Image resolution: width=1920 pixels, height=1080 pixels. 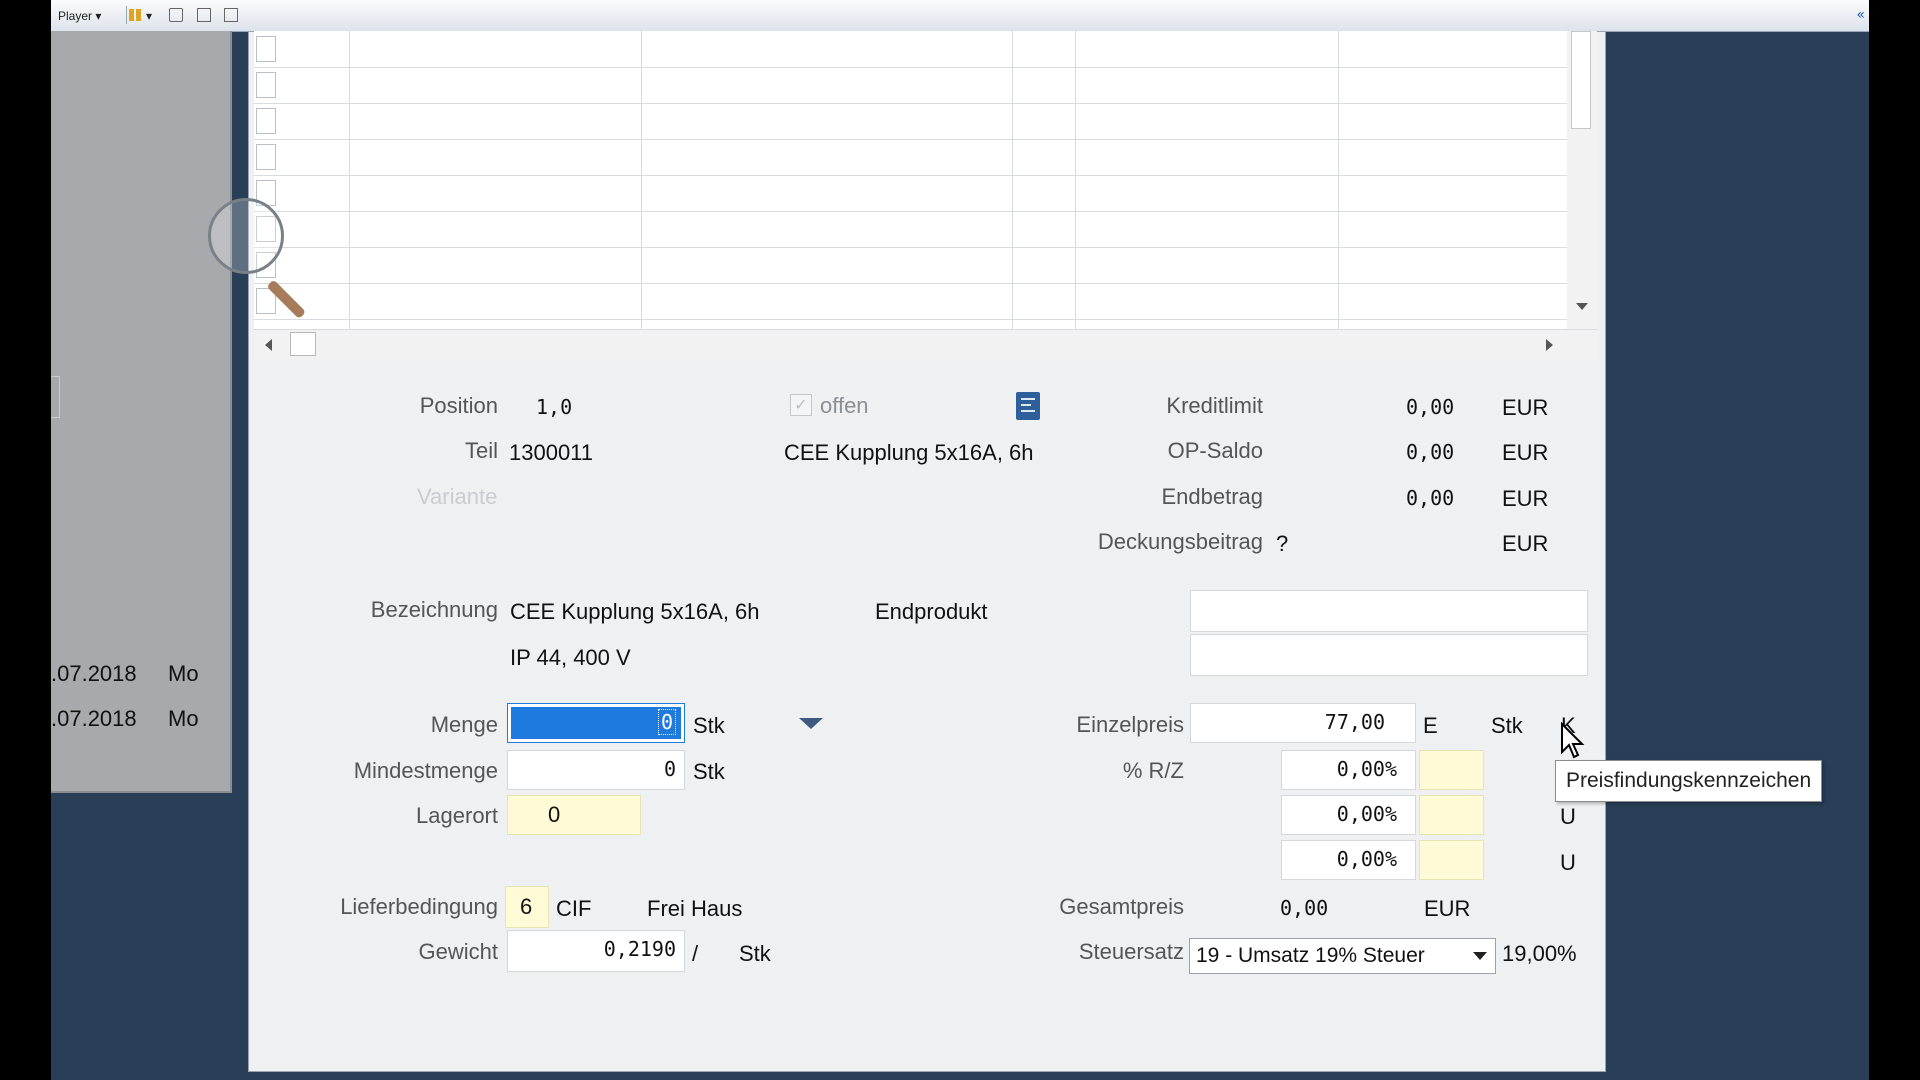 I want to click on einzelpreis-value: 77,00, so click(x=1354, y=722).